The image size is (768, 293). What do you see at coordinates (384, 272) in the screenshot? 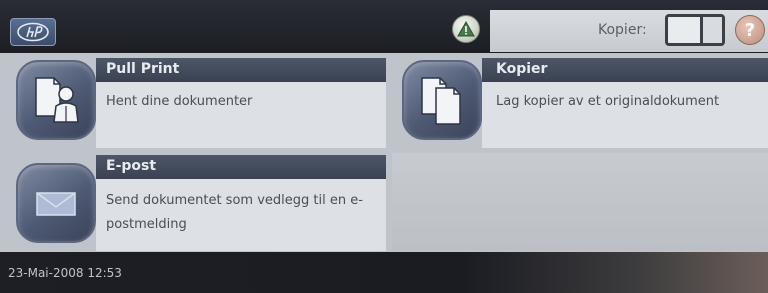
I see `status-bar: 23-Mai-2008 12:53` at bounding box center [384, 272].